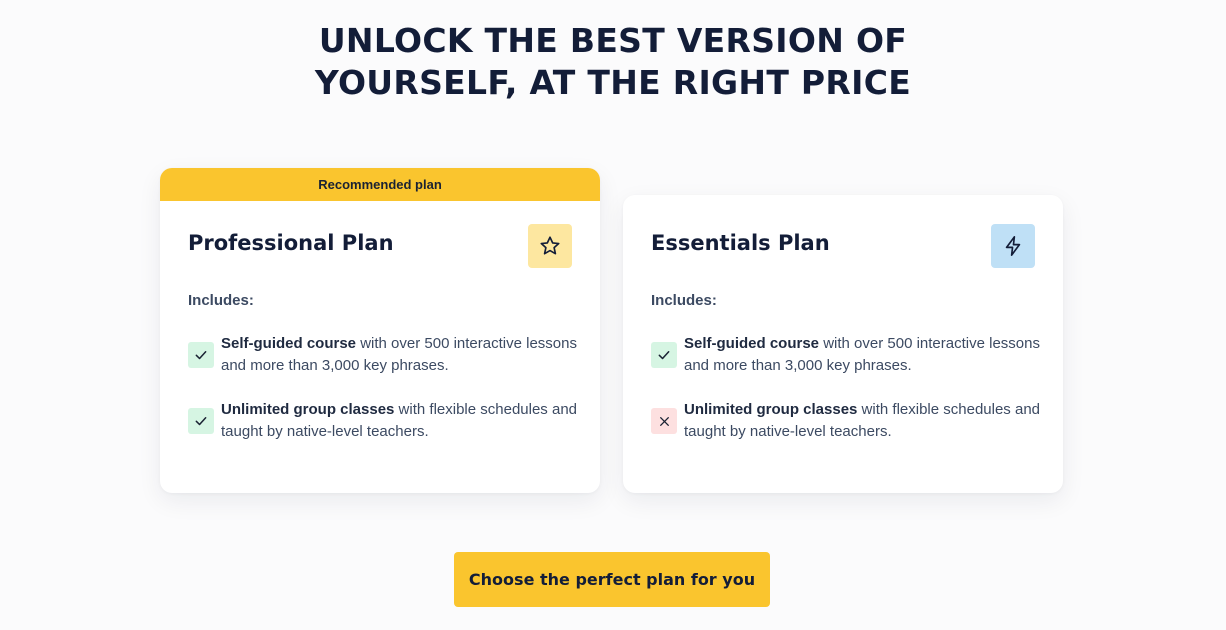 Image resolution: width=1226 pixels, height=630 pixels. What do you see at coordinates (613, 82) in the screenshot?
I see `headline-line-2: YOURSELF, AT THE RIGHT PRICE` at bounding box center [613, 82].